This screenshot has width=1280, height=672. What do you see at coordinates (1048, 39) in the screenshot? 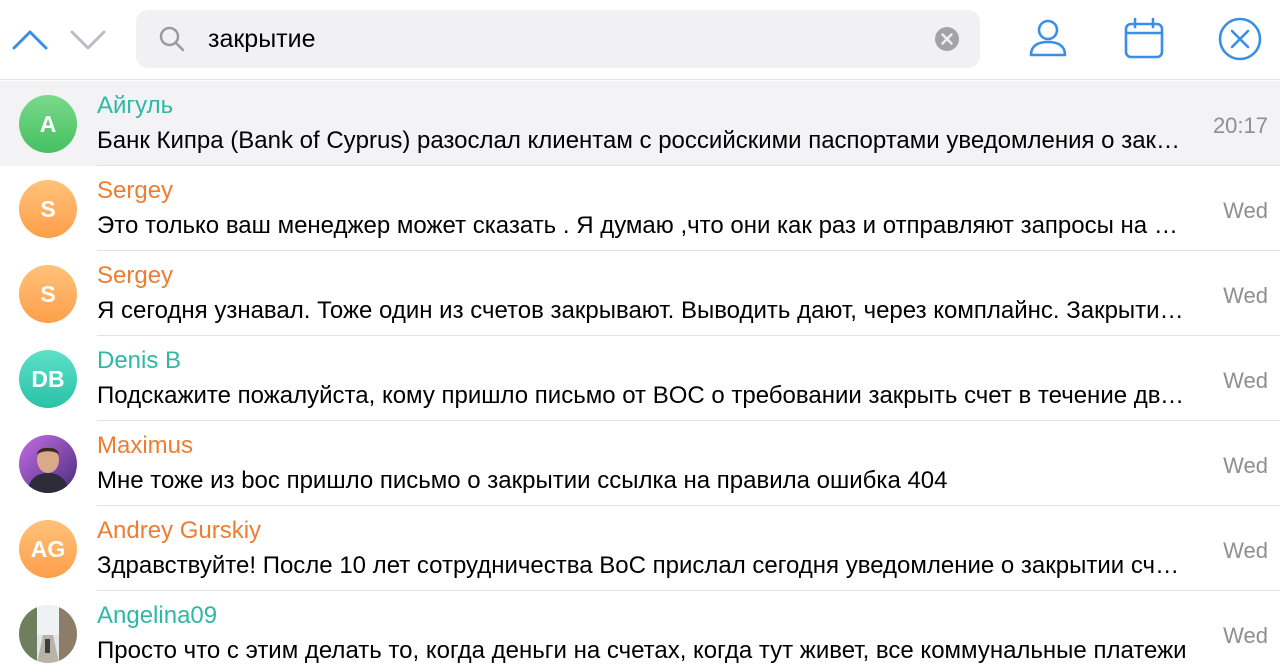
I see `user-icon` at bounding box center [1048, 39].